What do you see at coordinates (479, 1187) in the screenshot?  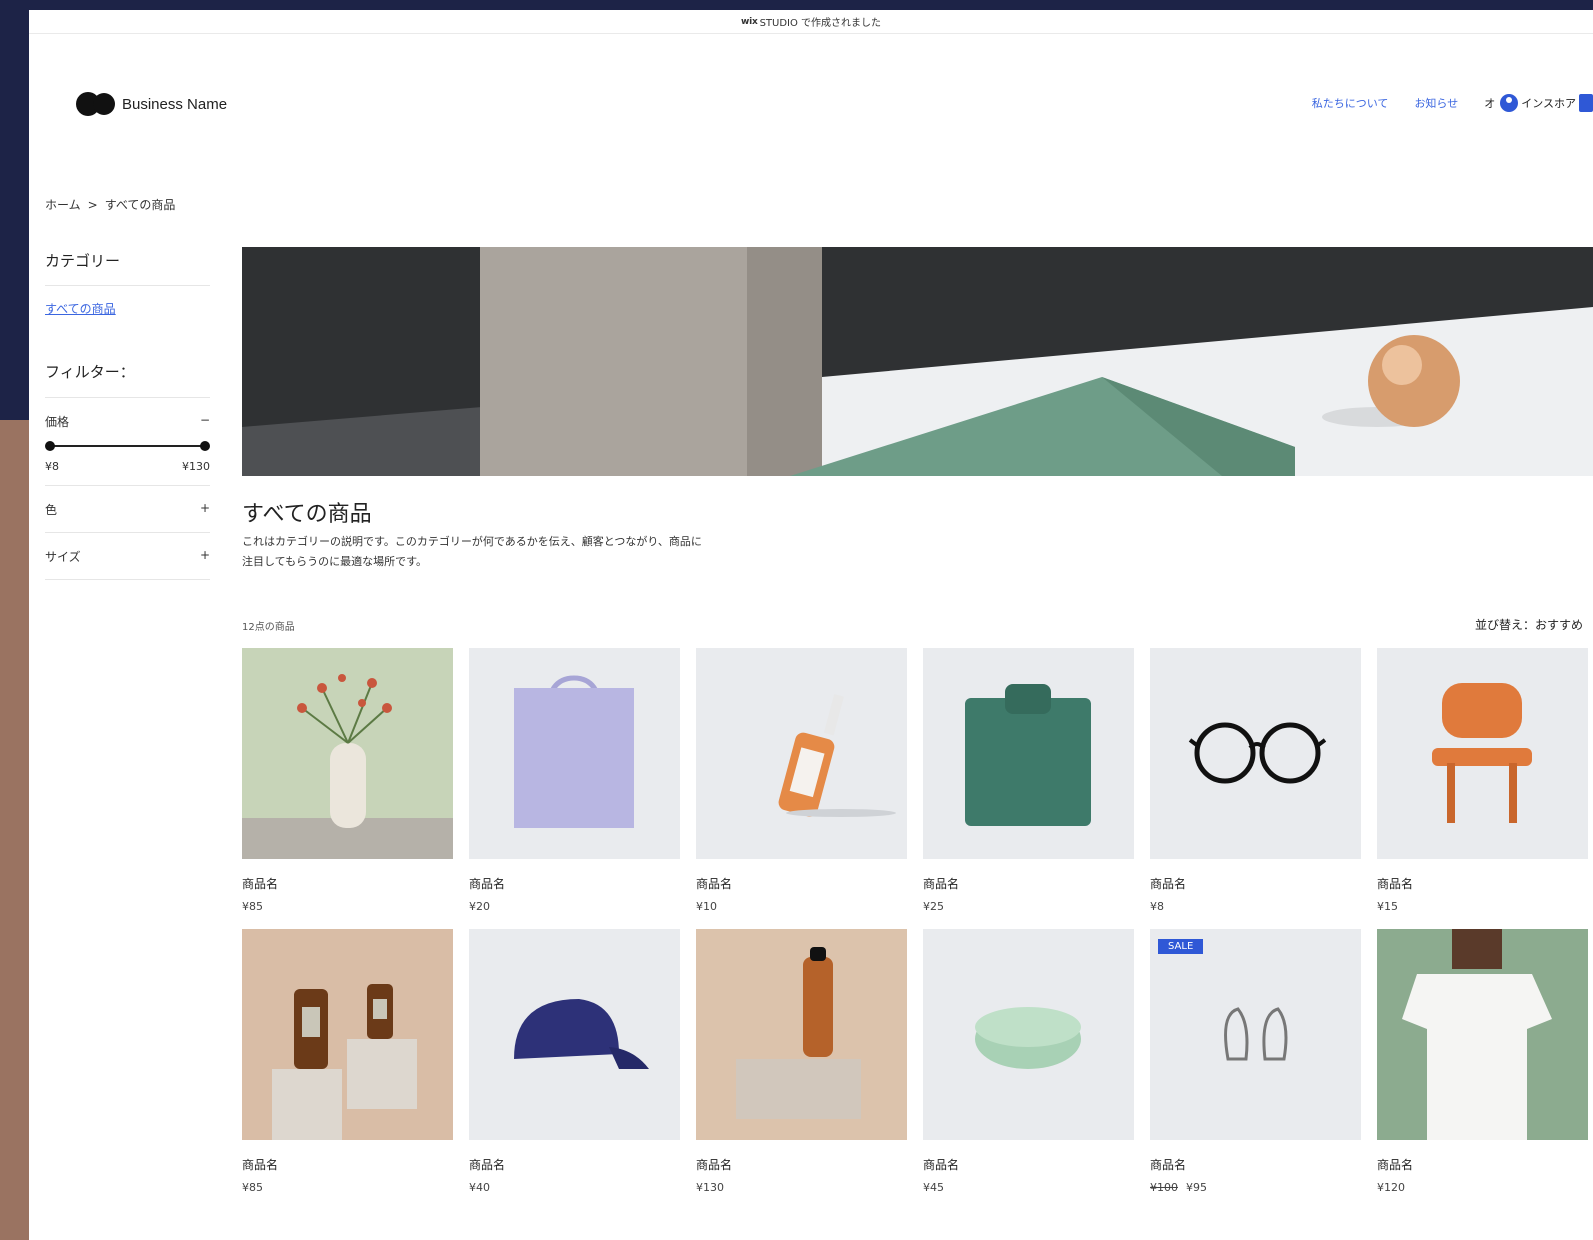 I see `product-price: ¥40` at bounding box center [479, 1187].